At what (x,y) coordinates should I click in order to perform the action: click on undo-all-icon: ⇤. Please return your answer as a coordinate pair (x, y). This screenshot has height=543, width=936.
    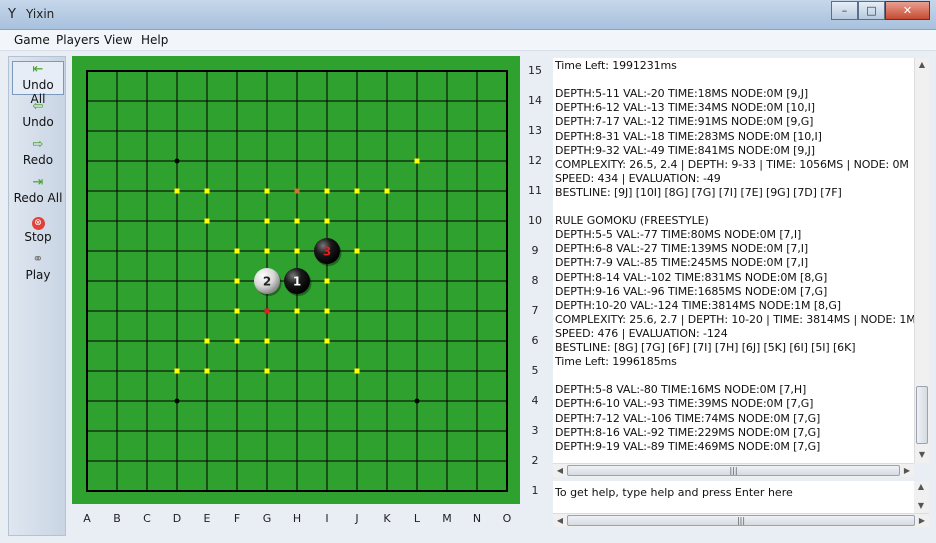
    Looking at the image, I should click on (38, 69).